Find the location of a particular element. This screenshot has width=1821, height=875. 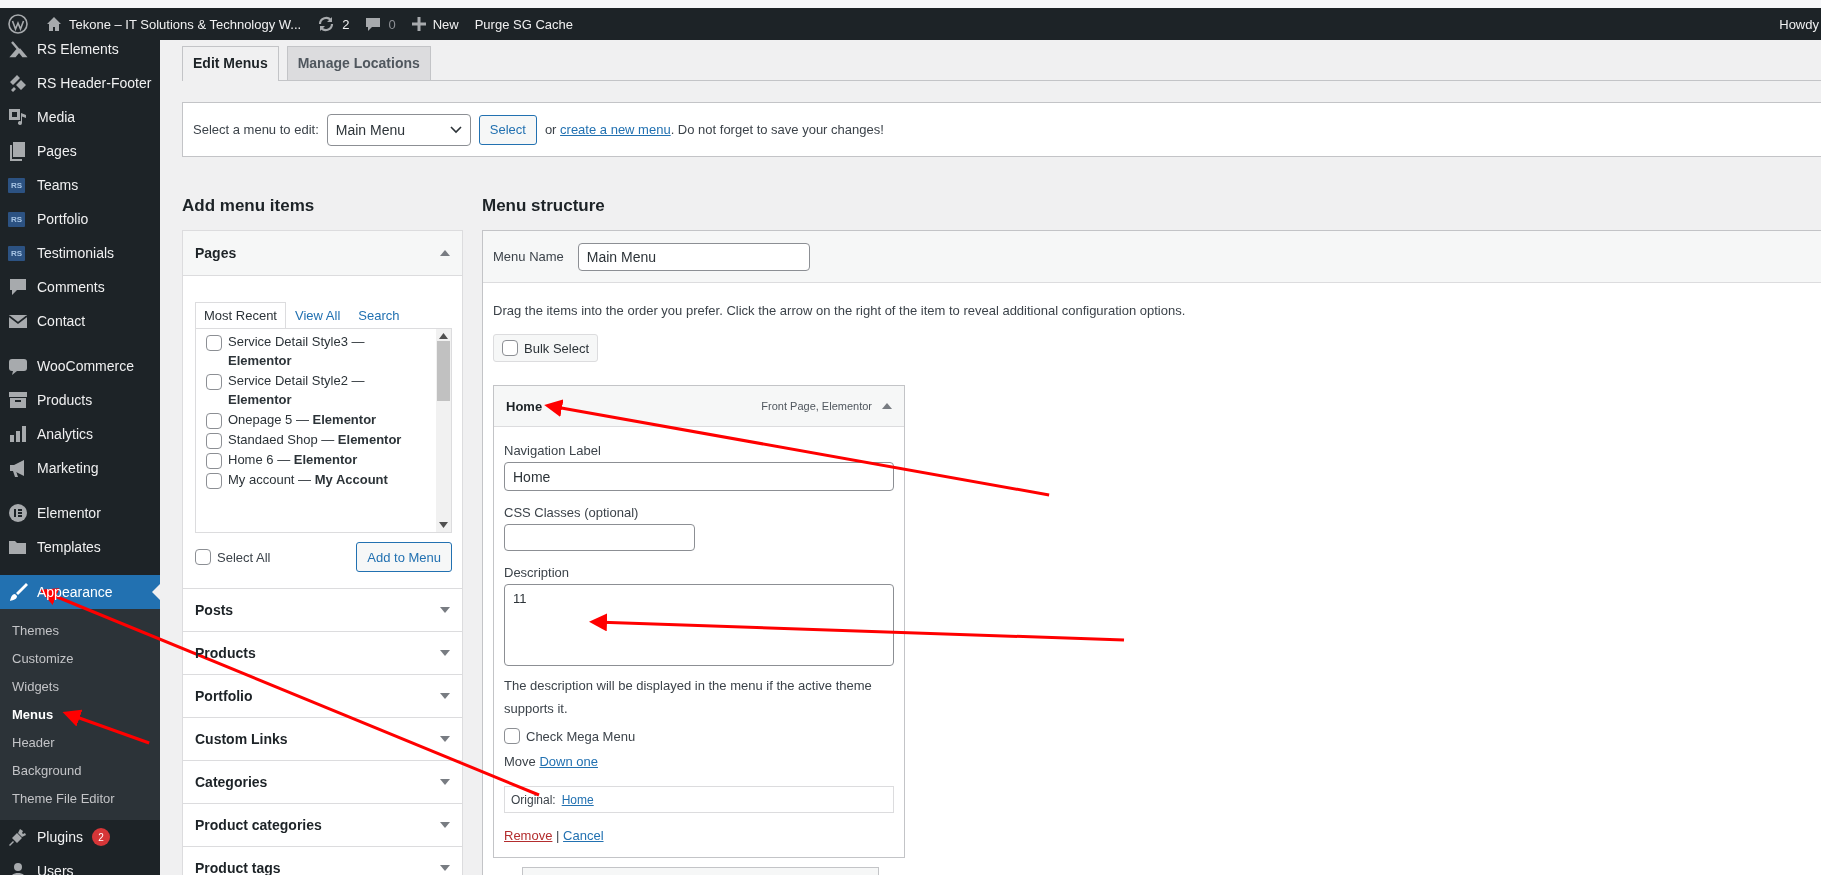

page-title: Standaed Shop — Elementor is located at coordinates (315, 440).